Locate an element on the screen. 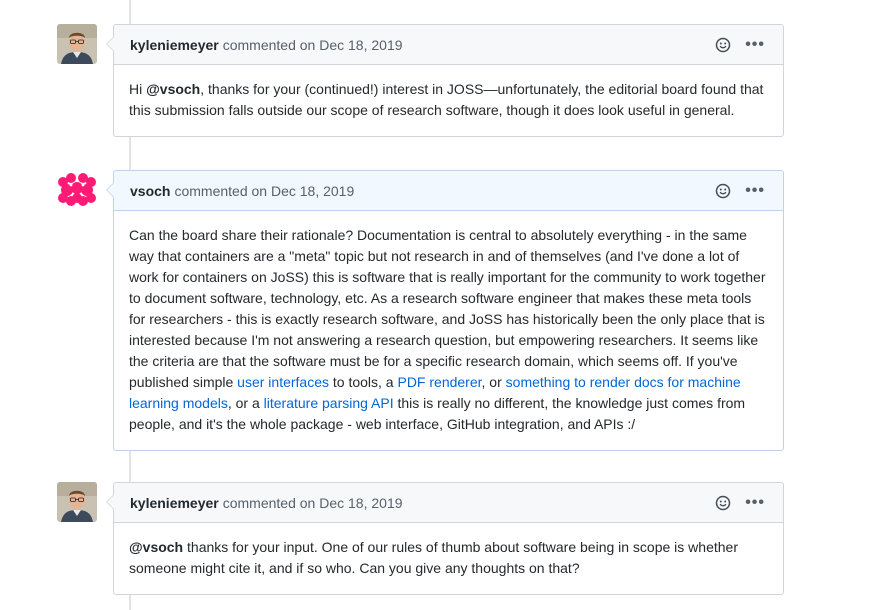  comment-text: Hi is located at coordinates (138, 89).